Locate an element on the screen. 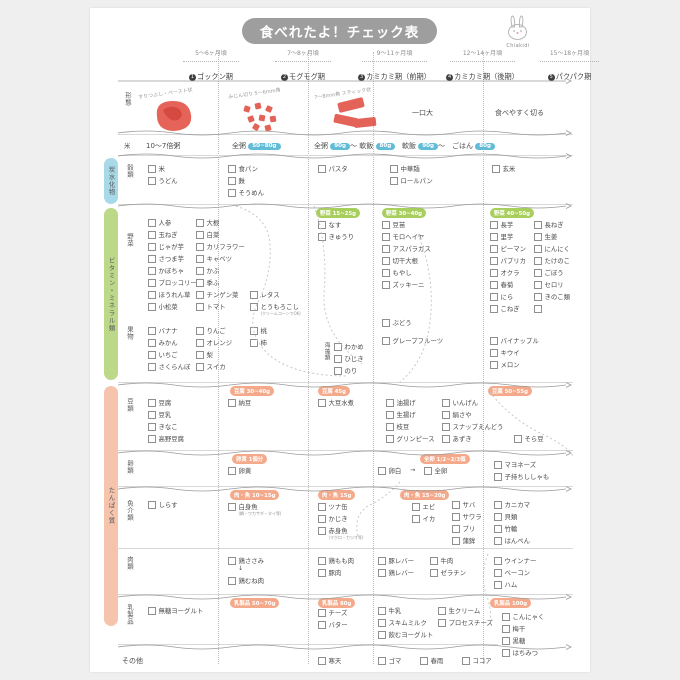  check-item: そうめん is located at coordinates (246, 192).